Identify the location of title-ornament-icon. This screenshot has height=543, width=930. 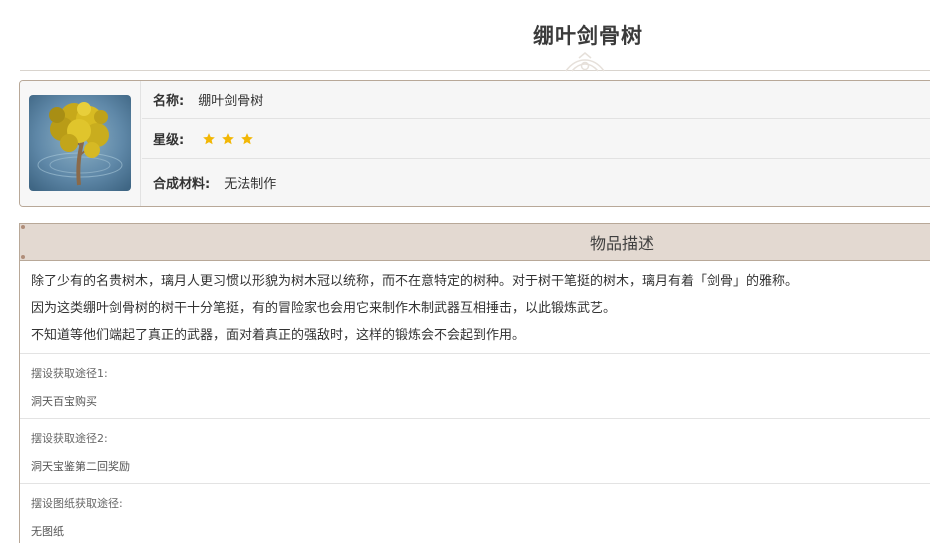
(585, 62).